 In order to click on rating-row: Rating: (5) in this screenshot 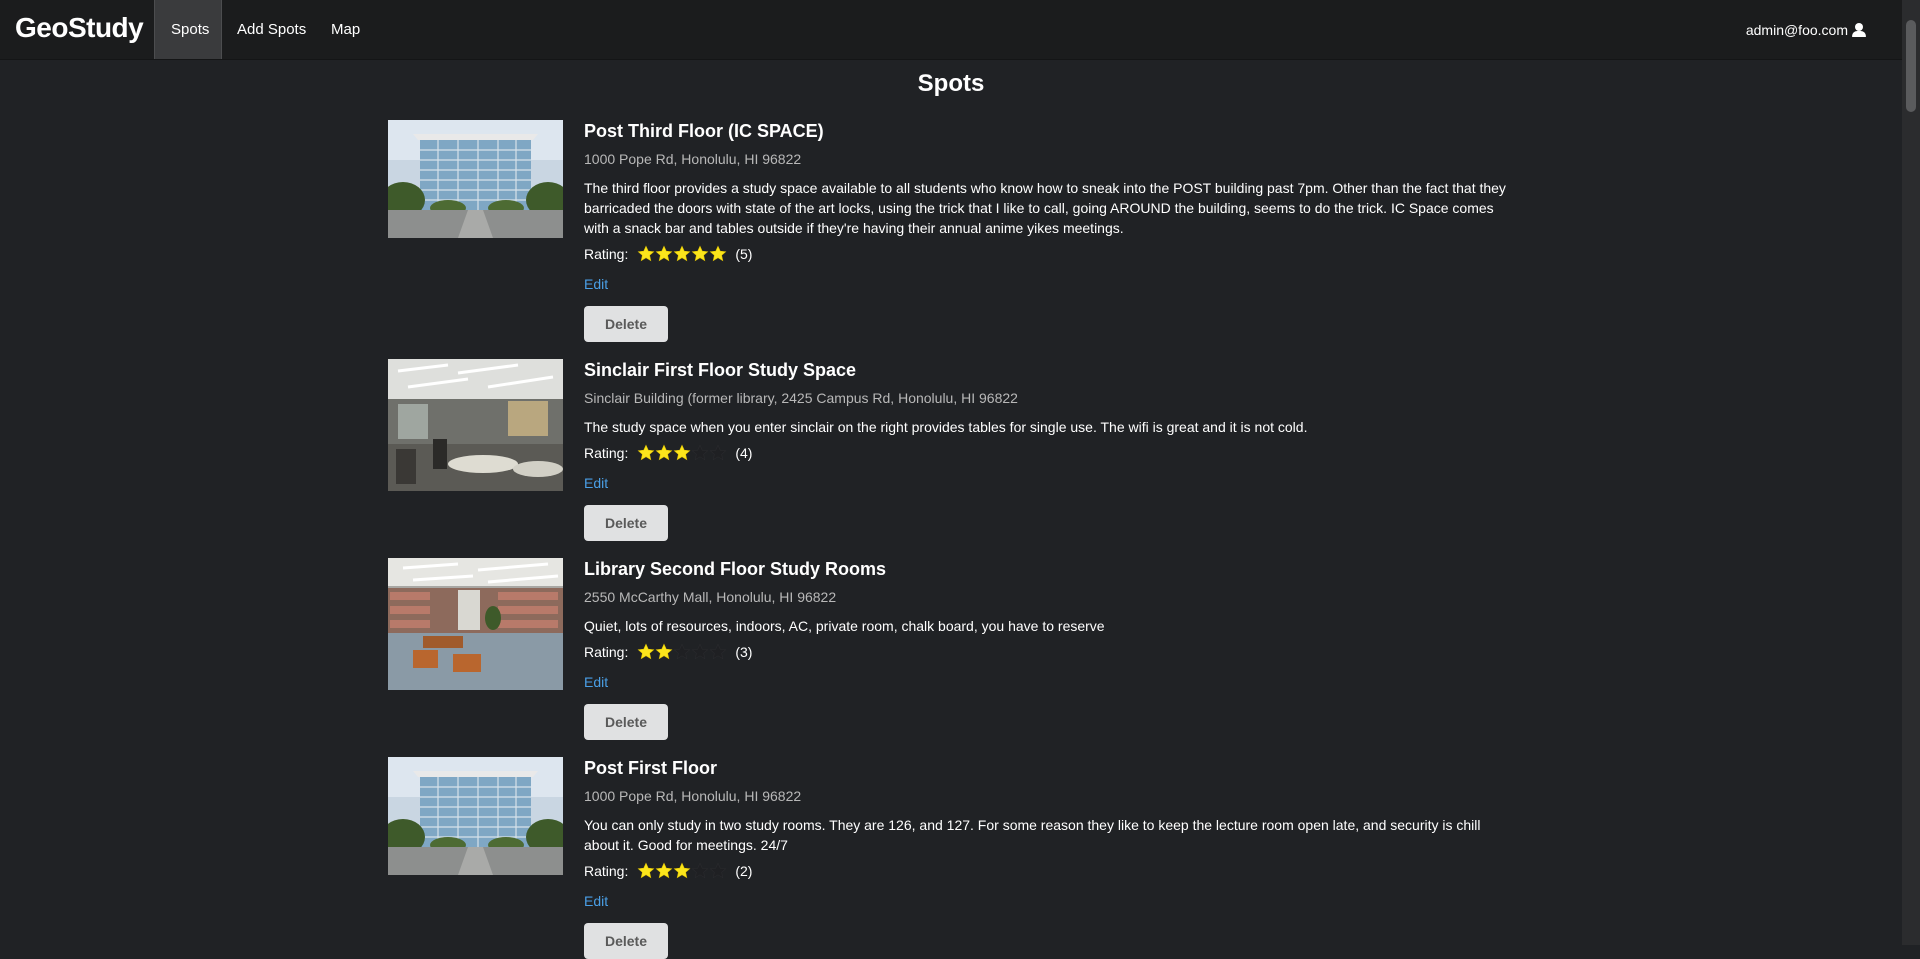, I will do `click(1049, 254)`.